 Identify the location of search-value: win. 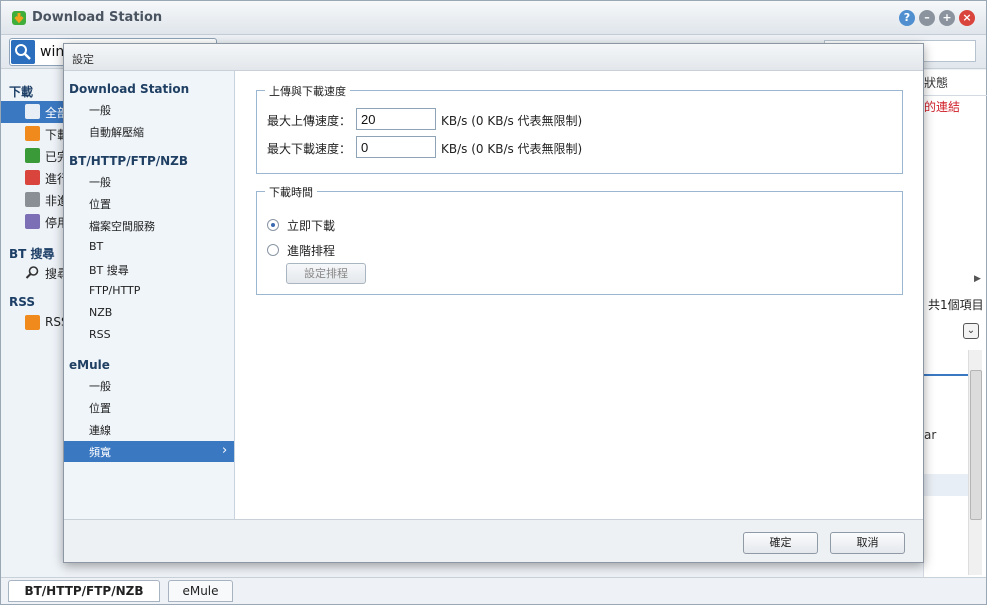
(52, 52).